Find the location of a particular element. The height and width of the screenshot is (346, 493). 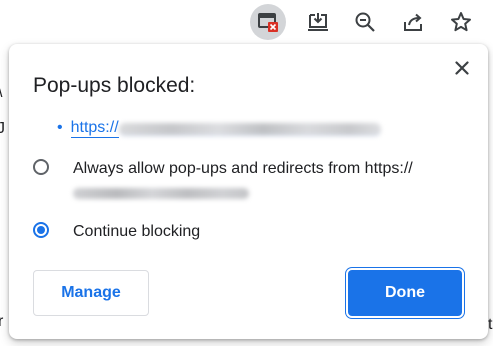

install-app-button is located at coordinates (318, 22).